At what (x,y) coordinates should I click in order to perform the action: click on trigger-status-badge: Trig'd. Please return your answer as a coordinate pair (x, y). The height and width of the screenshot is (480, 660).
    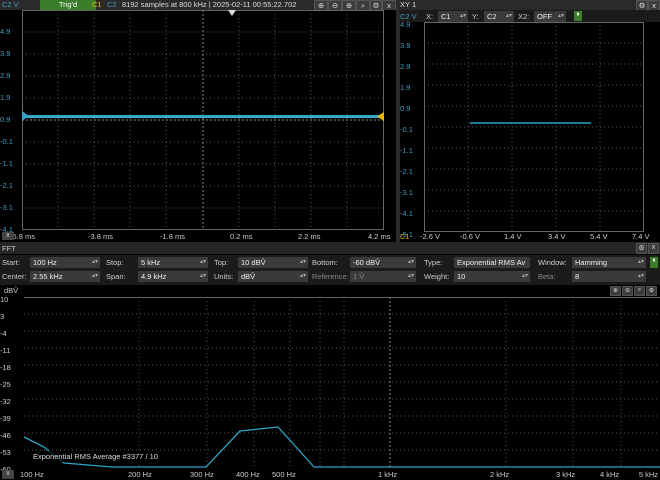
    Looking at the image, I should click on (68, 5).